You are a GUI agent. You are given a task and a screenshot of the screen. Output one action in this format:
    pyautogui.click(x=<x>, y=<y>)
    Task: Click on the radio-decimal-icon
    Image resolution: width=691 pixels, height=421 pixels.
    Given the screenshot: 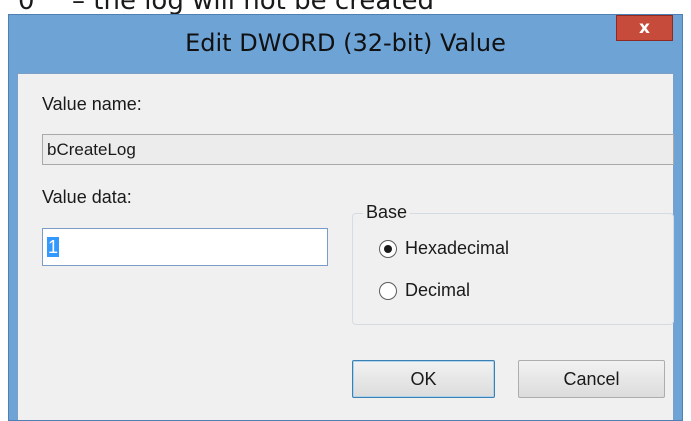 What is the action you would take?
    pyautogui.click(x=388, y=290)
    